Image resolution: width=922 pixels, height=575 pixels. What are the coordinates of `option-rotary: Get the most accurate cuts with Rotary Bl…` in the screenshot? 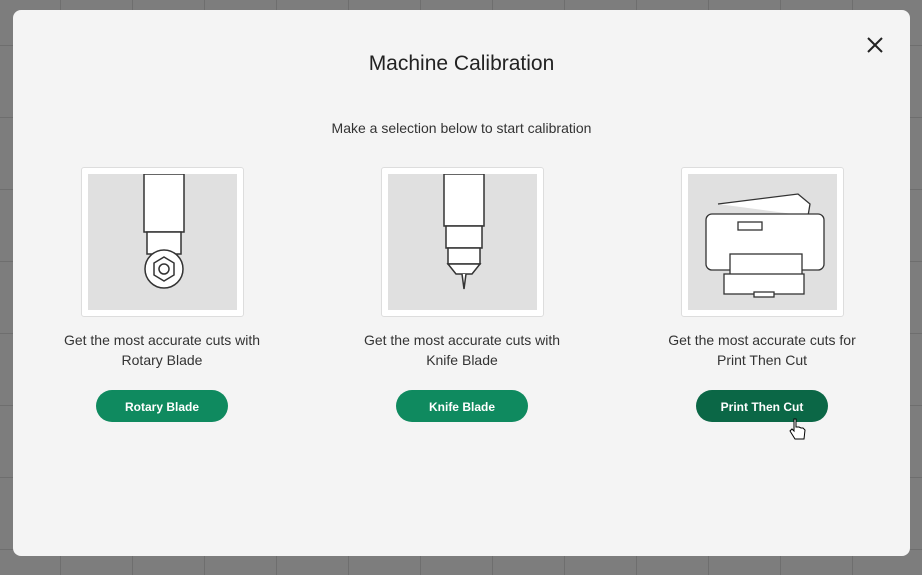 It's located at (162, 294).